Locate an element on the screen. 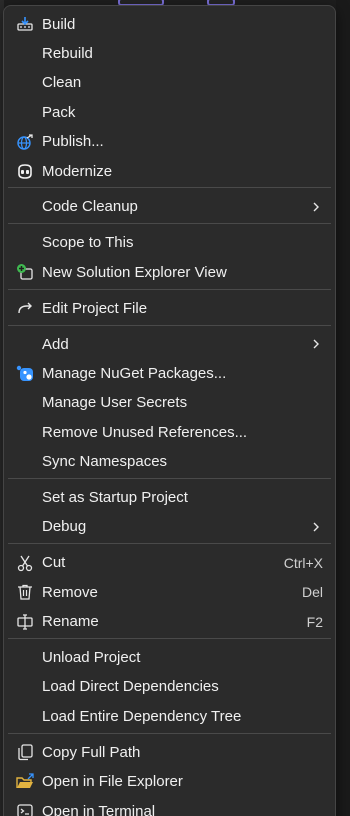 The height and width of the screenshot is (816, 350). menu-item-load-entire-dependency-tree: Load Entire Dependency Tree is located at coordinates (169, 716).